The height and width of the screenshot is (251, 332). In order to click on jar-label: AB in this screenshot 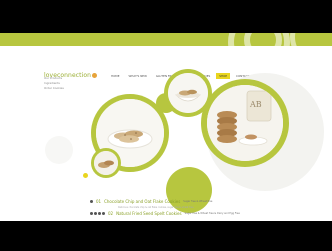, I will do `click(256, 104)`.